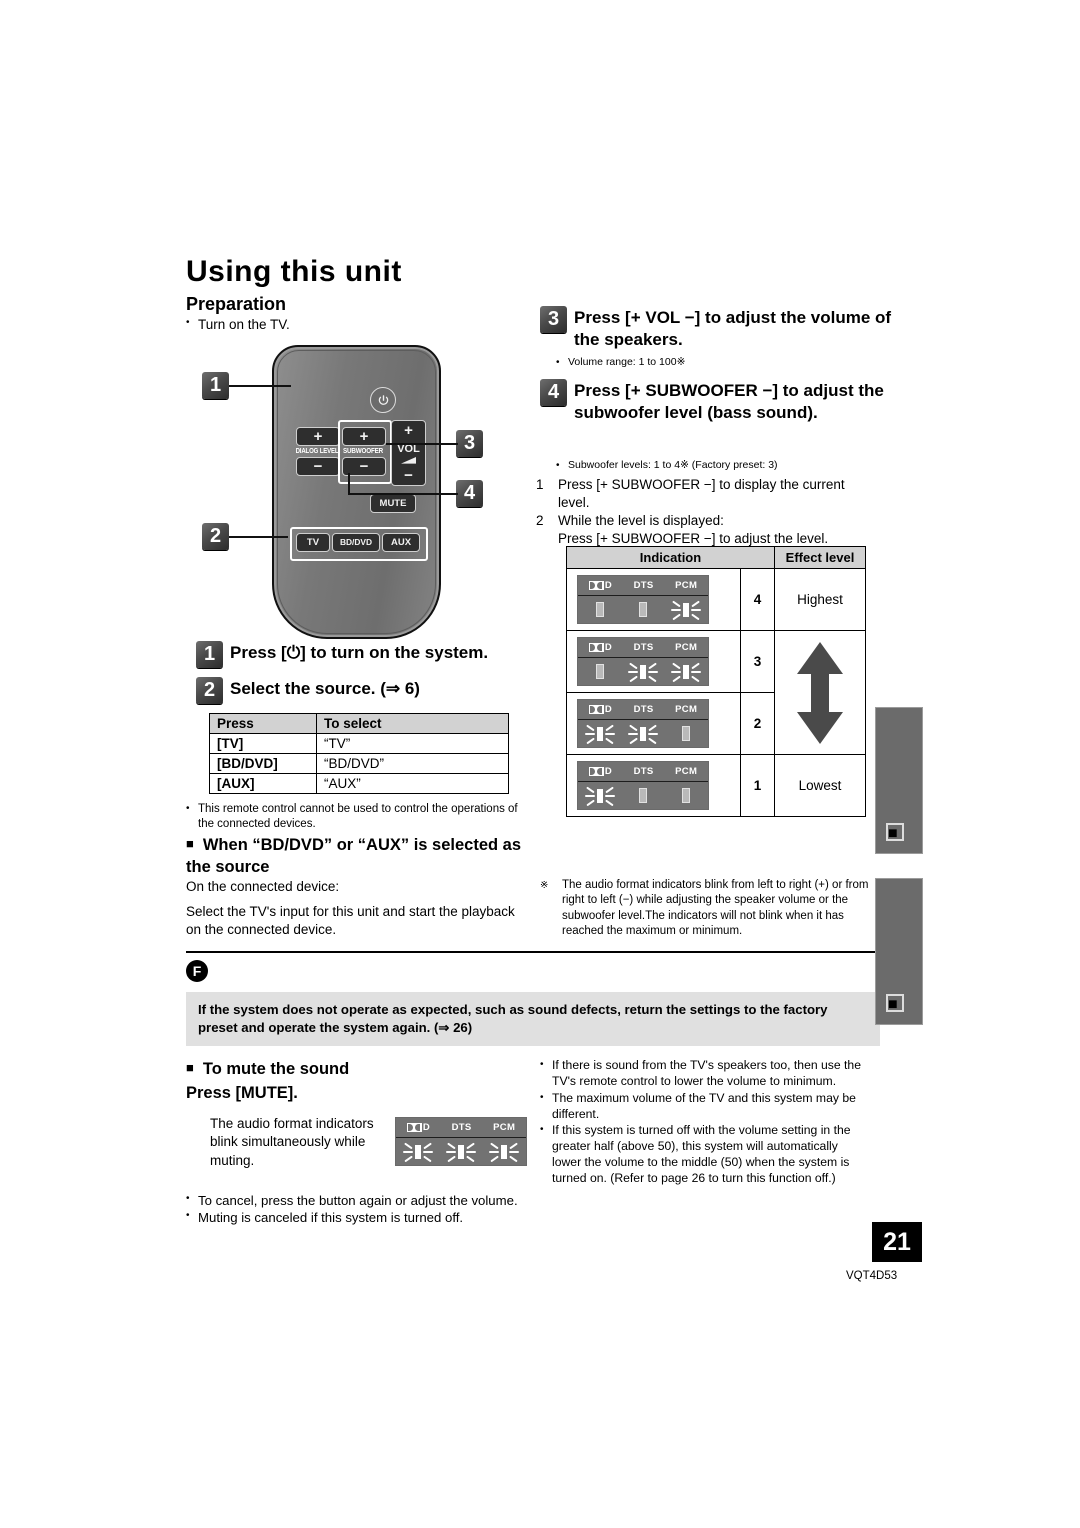 The image size is (1080, 1528). I want to click on callout-4-leader, so click(403, 494).